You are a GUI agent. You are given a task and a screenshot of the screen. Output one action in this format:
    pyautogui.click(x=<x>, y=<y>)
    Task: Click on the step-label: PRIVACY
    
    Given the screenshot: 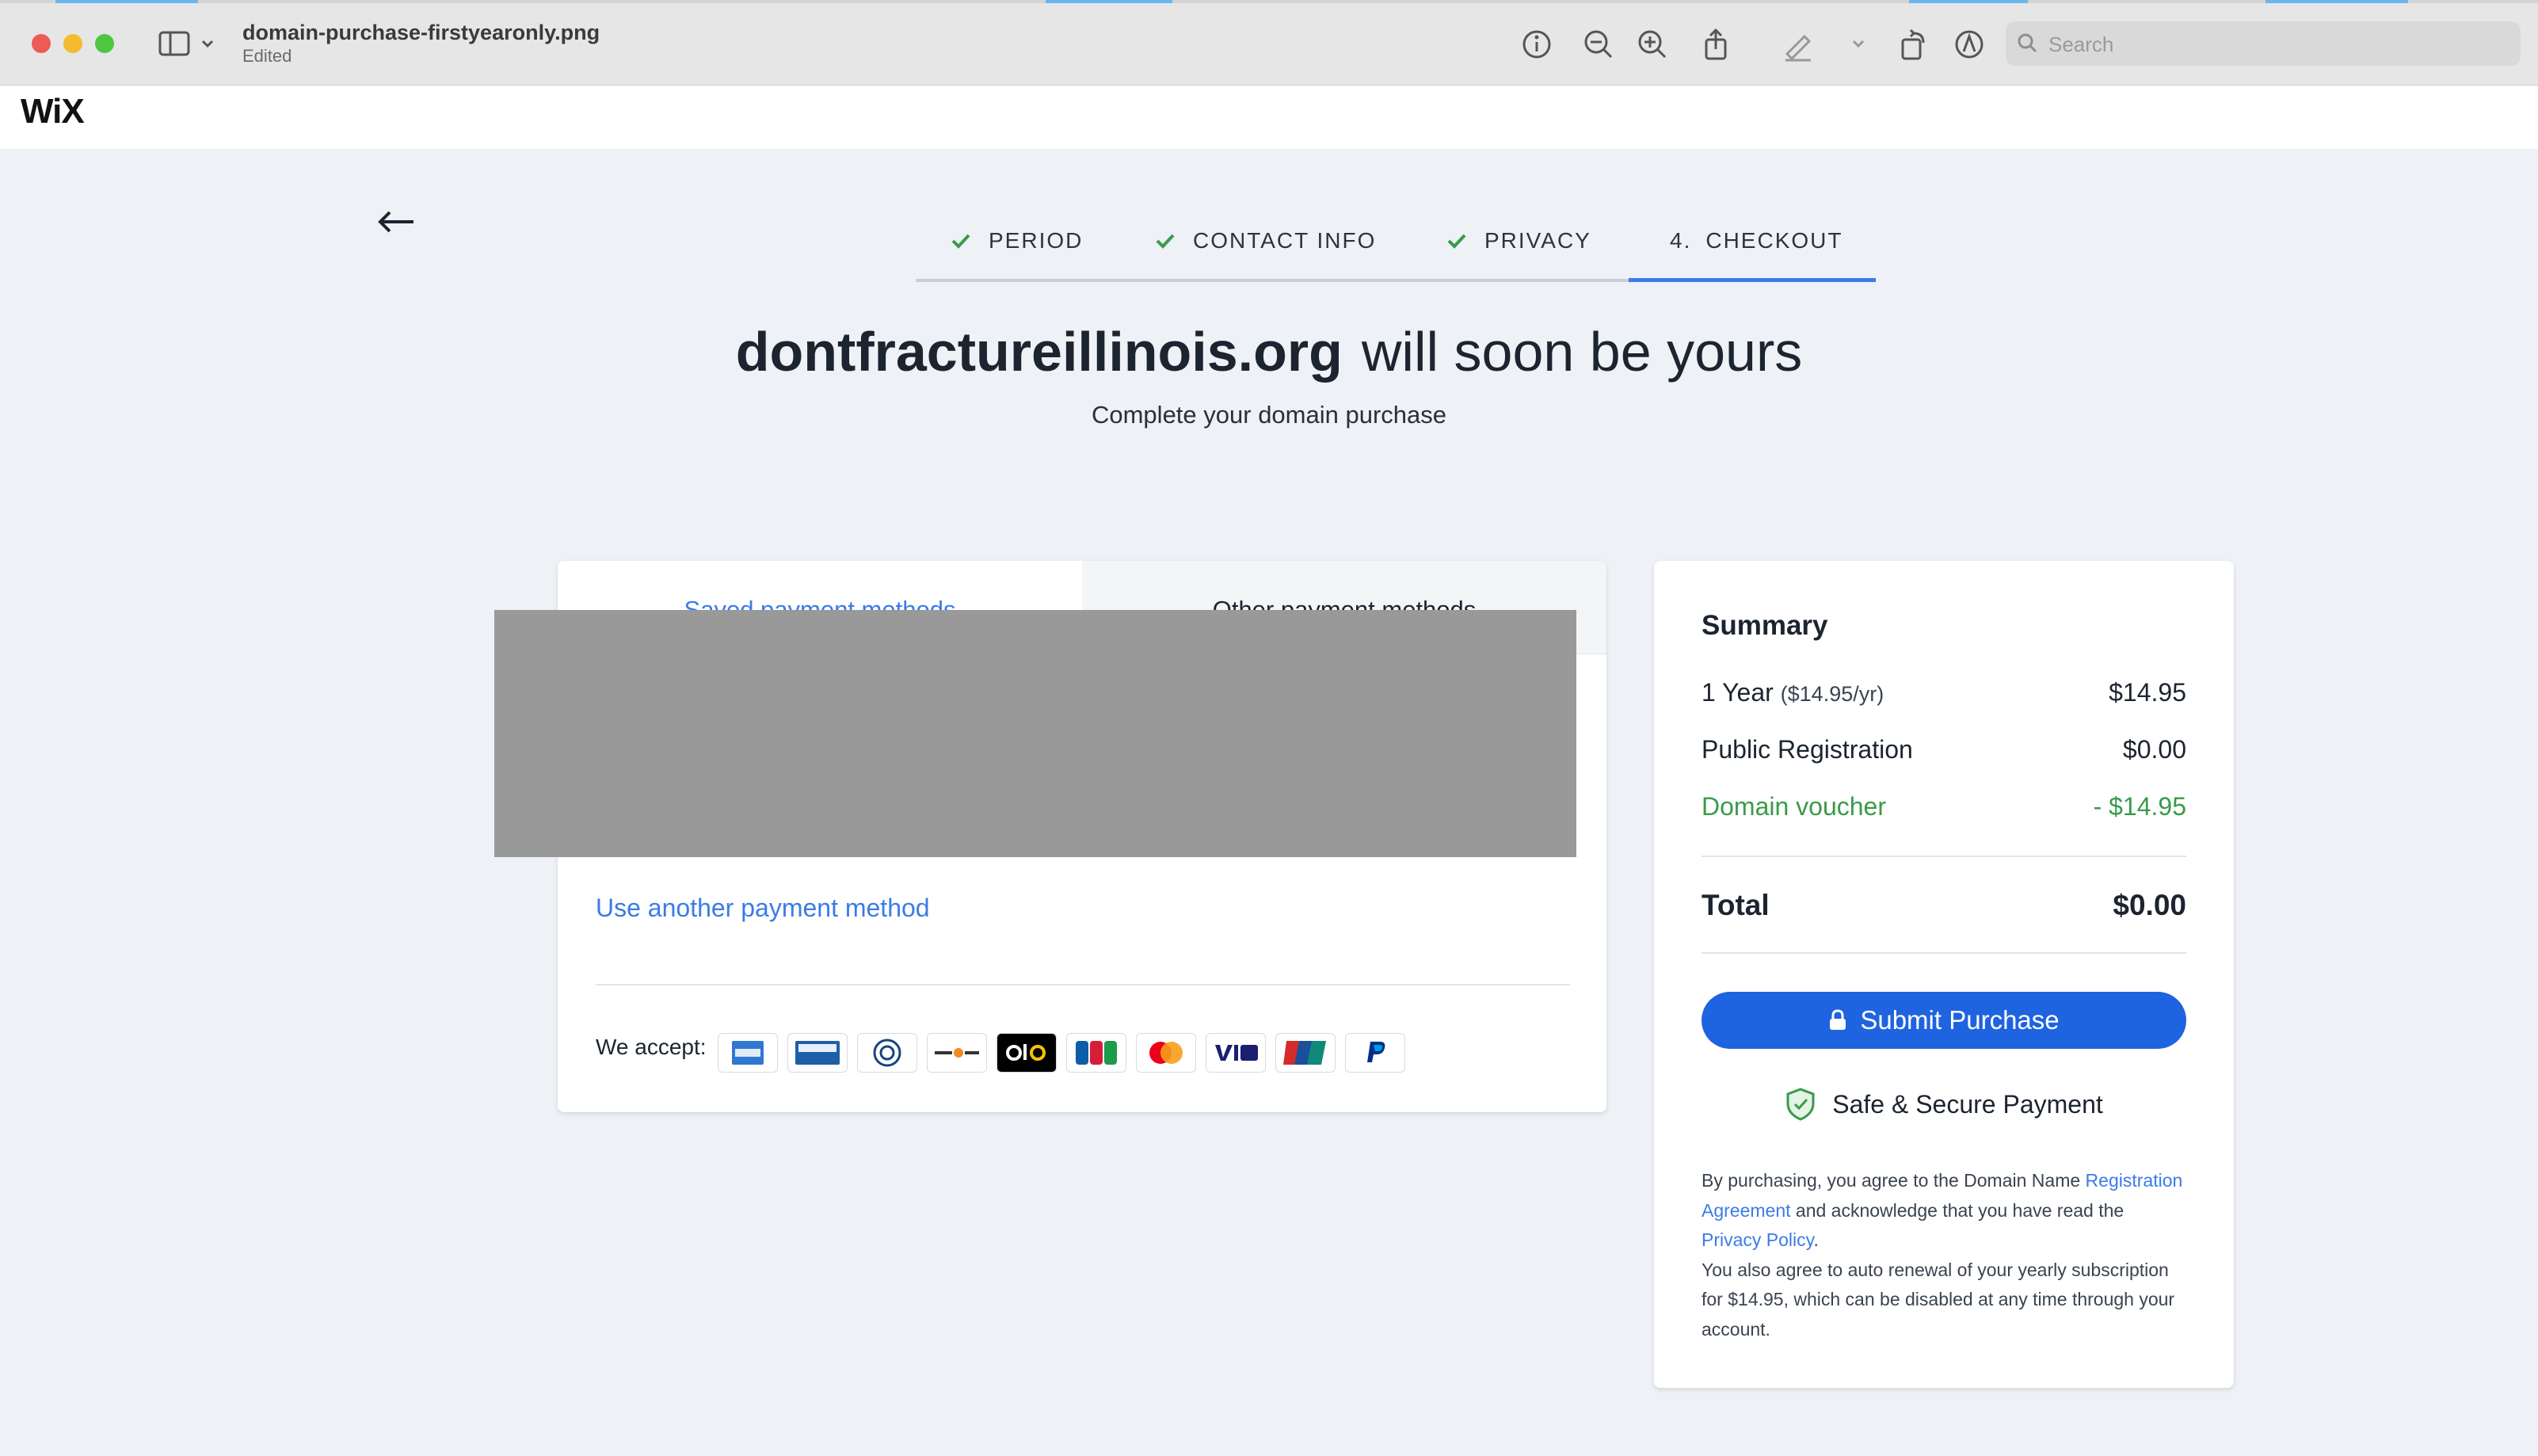 What is the action you would take?
    pyautogui.click(x=1538, y=240)
    